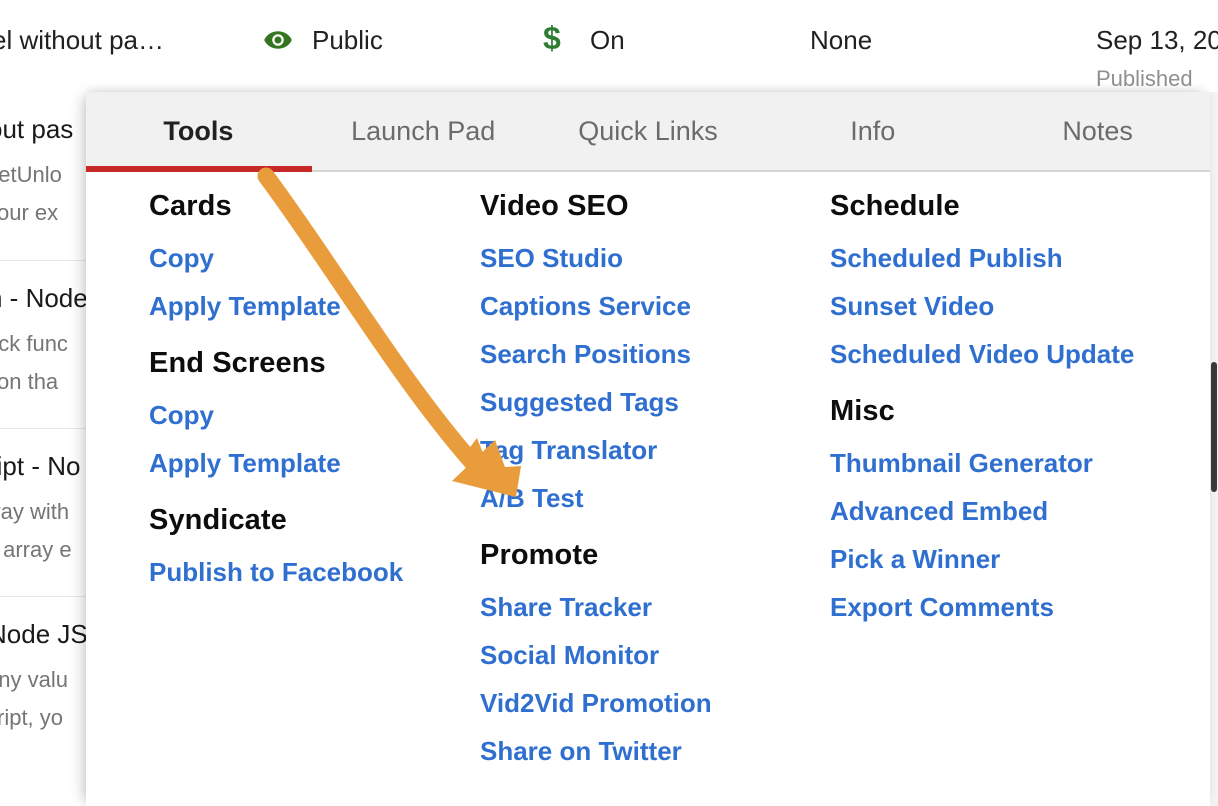 This screenshot has width=1218, height=806. Describe the element at coordinates (31, 174) in the screenshot. I see `list-item-desc-line1: eetUnlo` at that location.